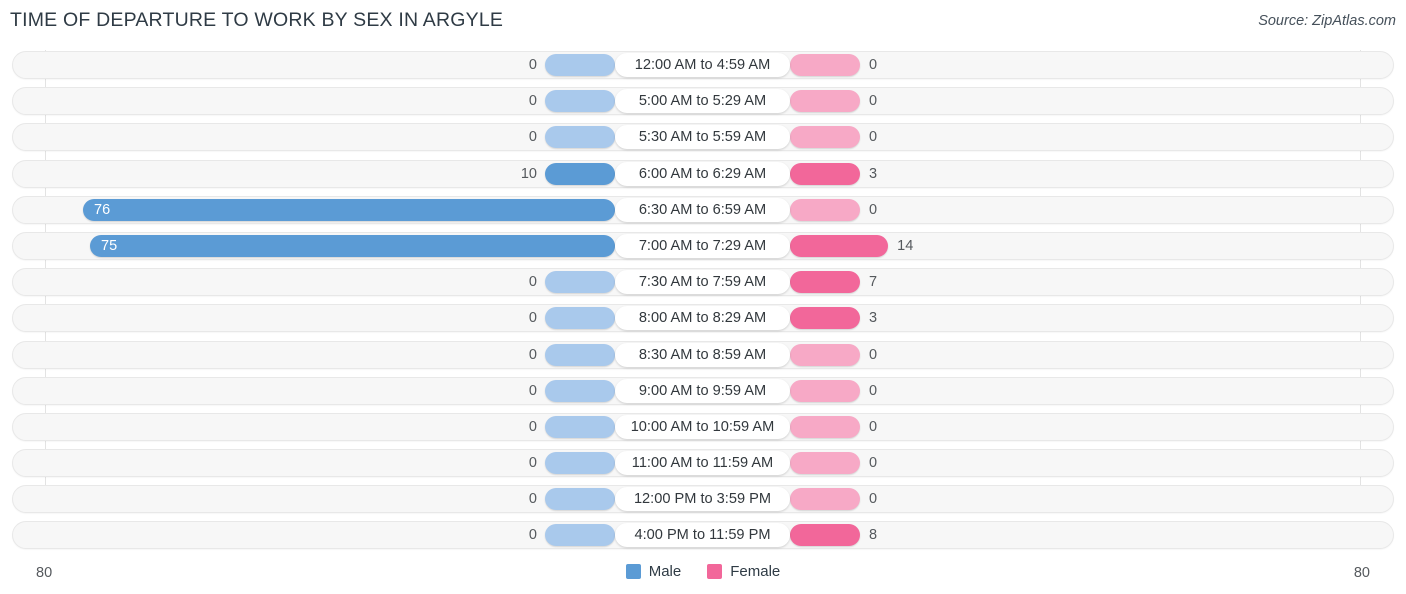  I want to click on legend-label: Male, so click(665, 571).